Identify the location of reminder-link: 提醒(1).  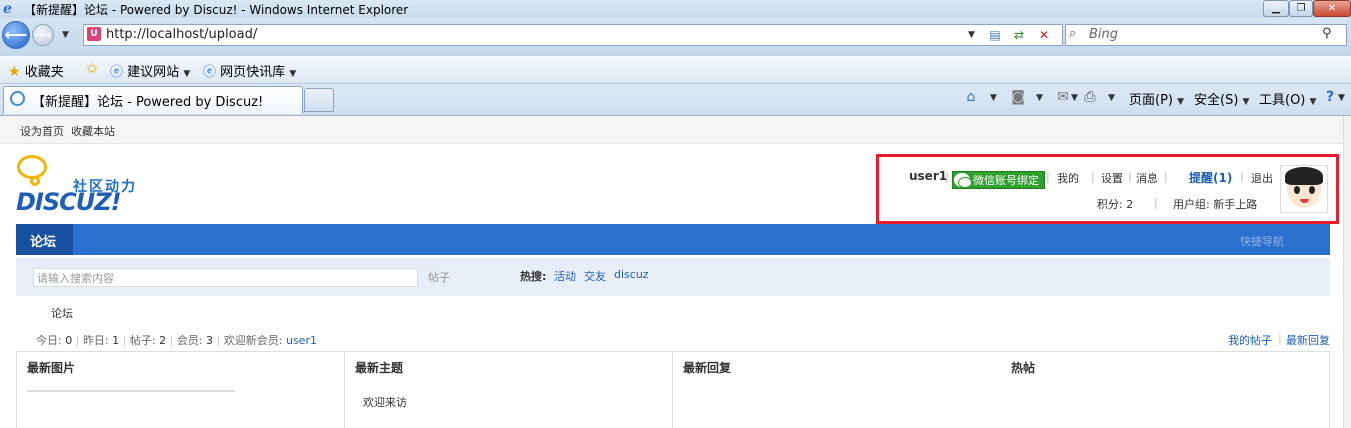
(1210, 177).